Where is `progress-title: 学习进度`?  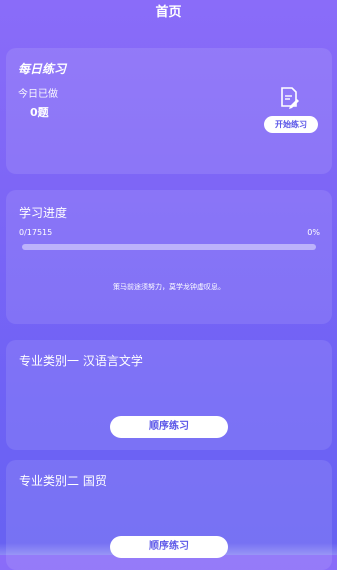 progress-title: 学习进度 is located at coordinates (43, 213).